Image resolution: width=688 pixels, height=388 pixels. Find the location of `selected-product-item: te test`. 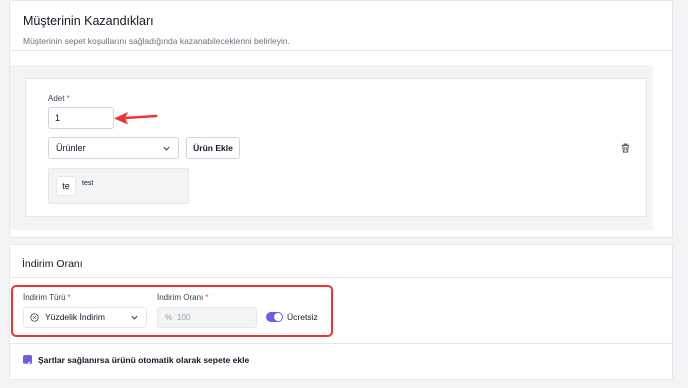

selected-product-item: te test is located at coordinates (118, 186).